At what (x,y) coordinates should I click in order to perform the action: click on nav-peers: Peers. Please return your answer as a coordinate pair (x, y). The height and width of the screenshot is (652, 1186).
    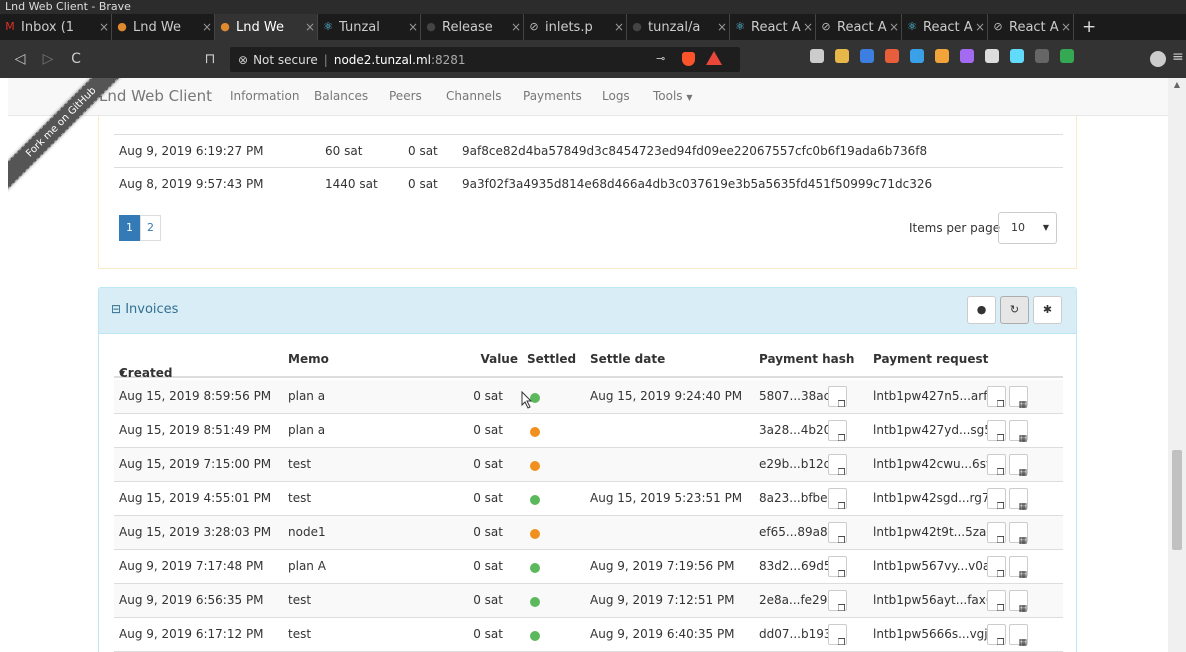
    Looking at the image, I should click on (405, 96).